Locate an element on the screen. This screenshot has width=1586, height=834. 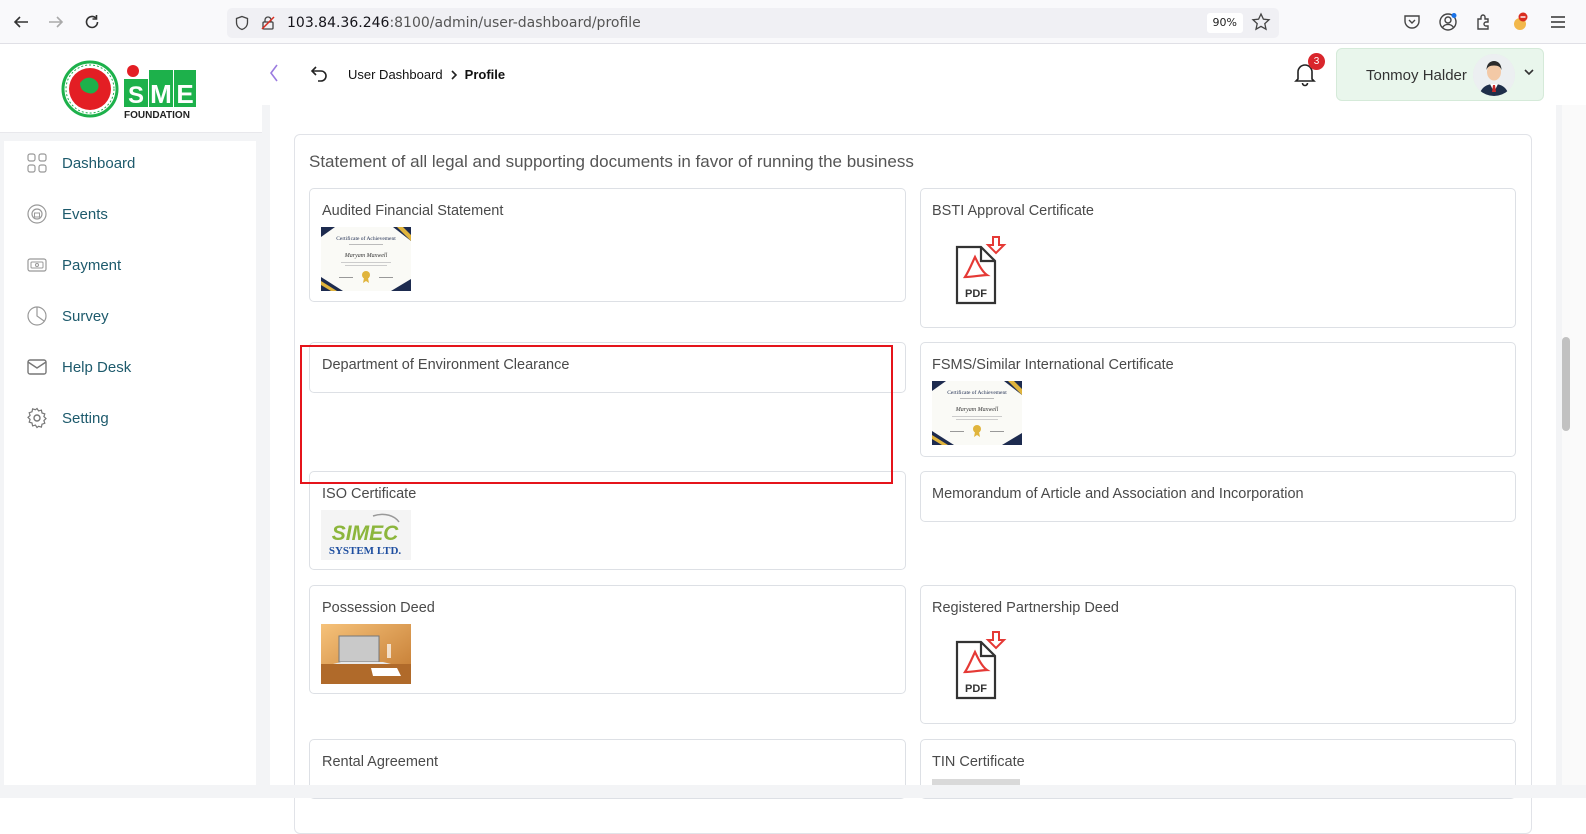
extensions-icon is located at coordinates (1484, 22).